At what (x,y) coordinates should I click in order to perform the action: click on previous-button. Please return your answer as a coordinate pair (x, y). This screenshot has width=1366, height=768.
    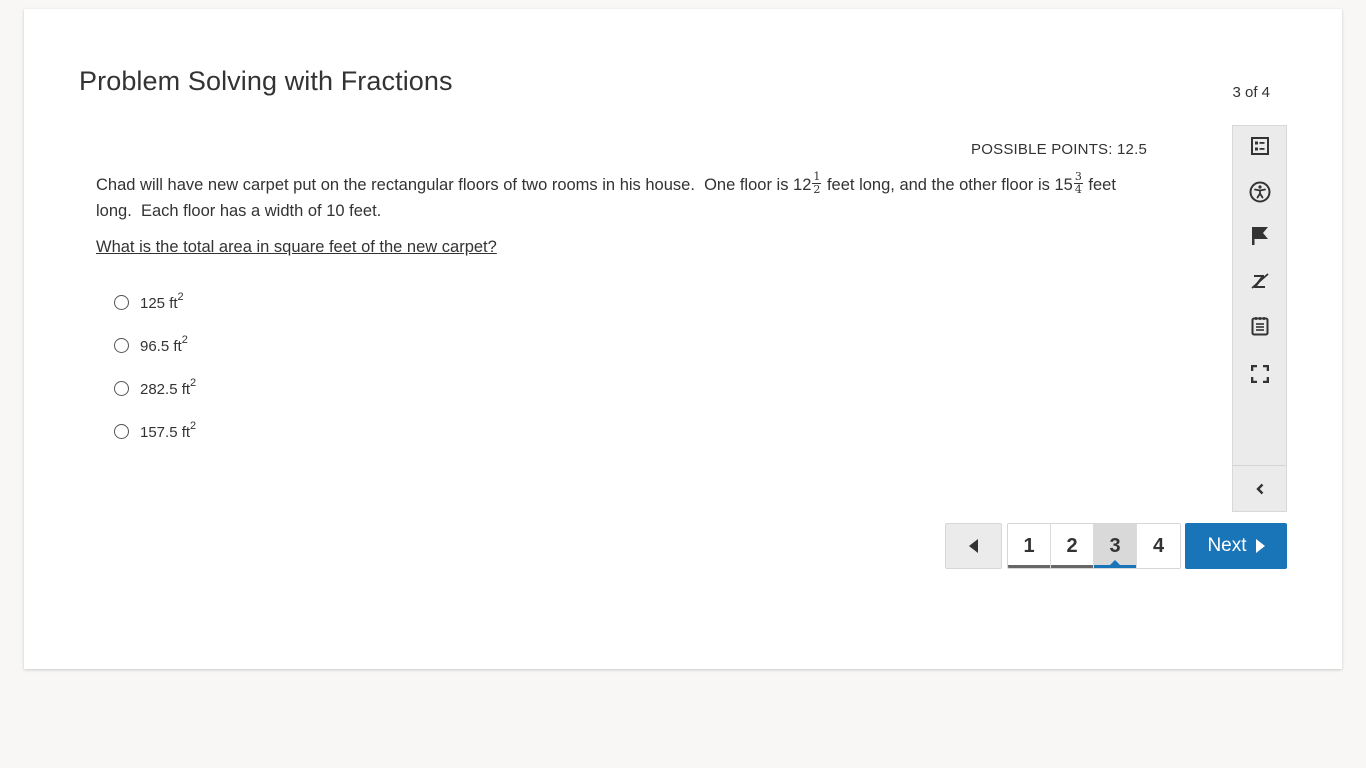
    Looking at the image, I should click on (973, 546).